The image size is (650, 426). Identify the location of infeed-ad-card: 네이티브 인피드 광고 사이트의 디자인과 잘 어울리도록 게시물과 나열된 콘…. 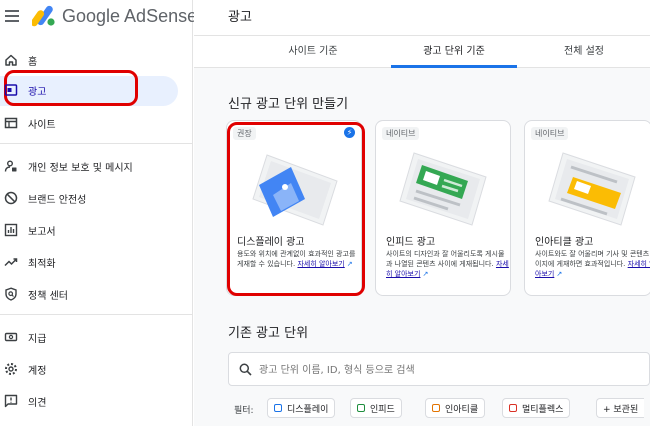
(443, 208).